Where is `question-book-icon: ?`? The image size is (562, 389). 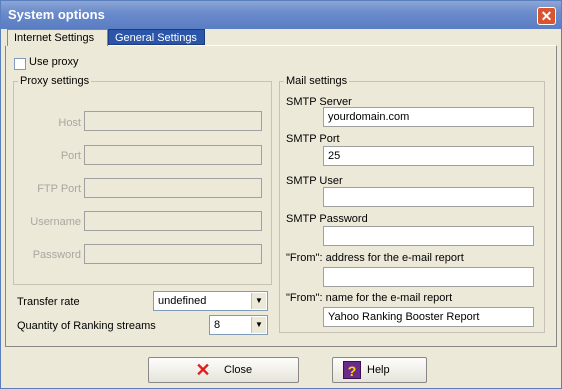
question-book-icon: ? is located at coordinates (352, 370).